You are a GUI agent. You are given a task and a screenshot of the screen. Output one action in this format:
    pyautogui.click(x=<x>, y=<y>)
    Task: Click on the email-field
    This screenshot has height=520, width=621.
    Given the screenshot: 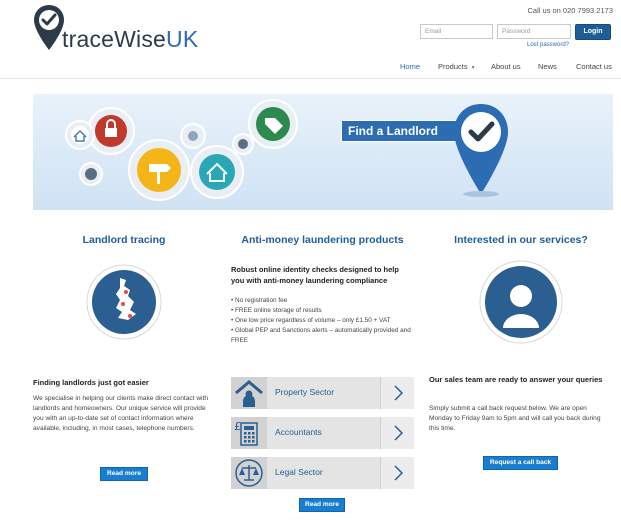 What is the action you would take?
    pyautogui.click(x=456, y=31)
    